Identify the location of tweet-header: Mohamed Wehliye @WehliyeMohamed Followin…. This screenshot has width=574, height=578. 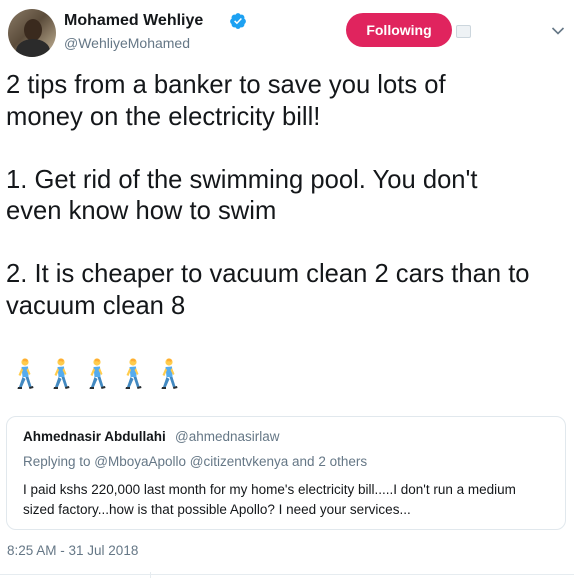
(287, 30).